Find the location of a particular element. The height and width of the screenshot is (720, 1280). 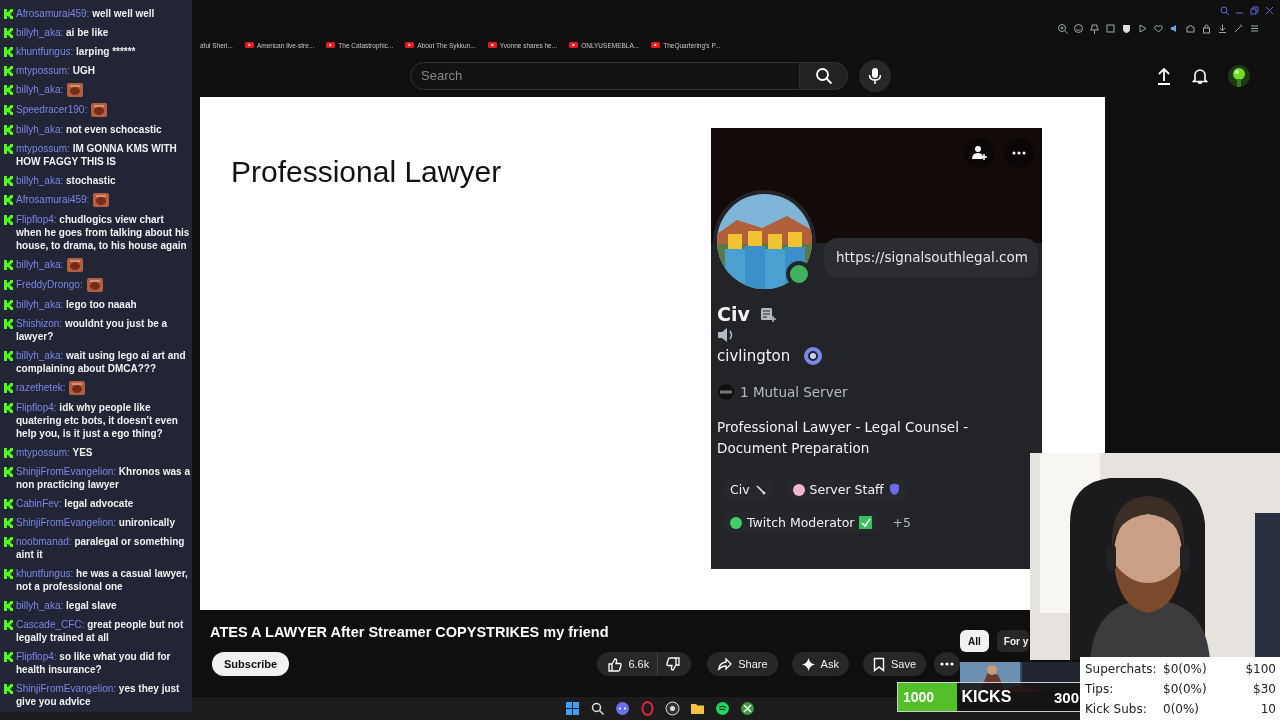

close-icon is located at coordinates (1269, 10).